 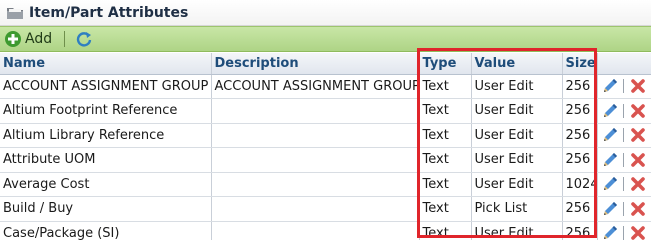 I want to click on folder-icon, so click(x=15, y=13).